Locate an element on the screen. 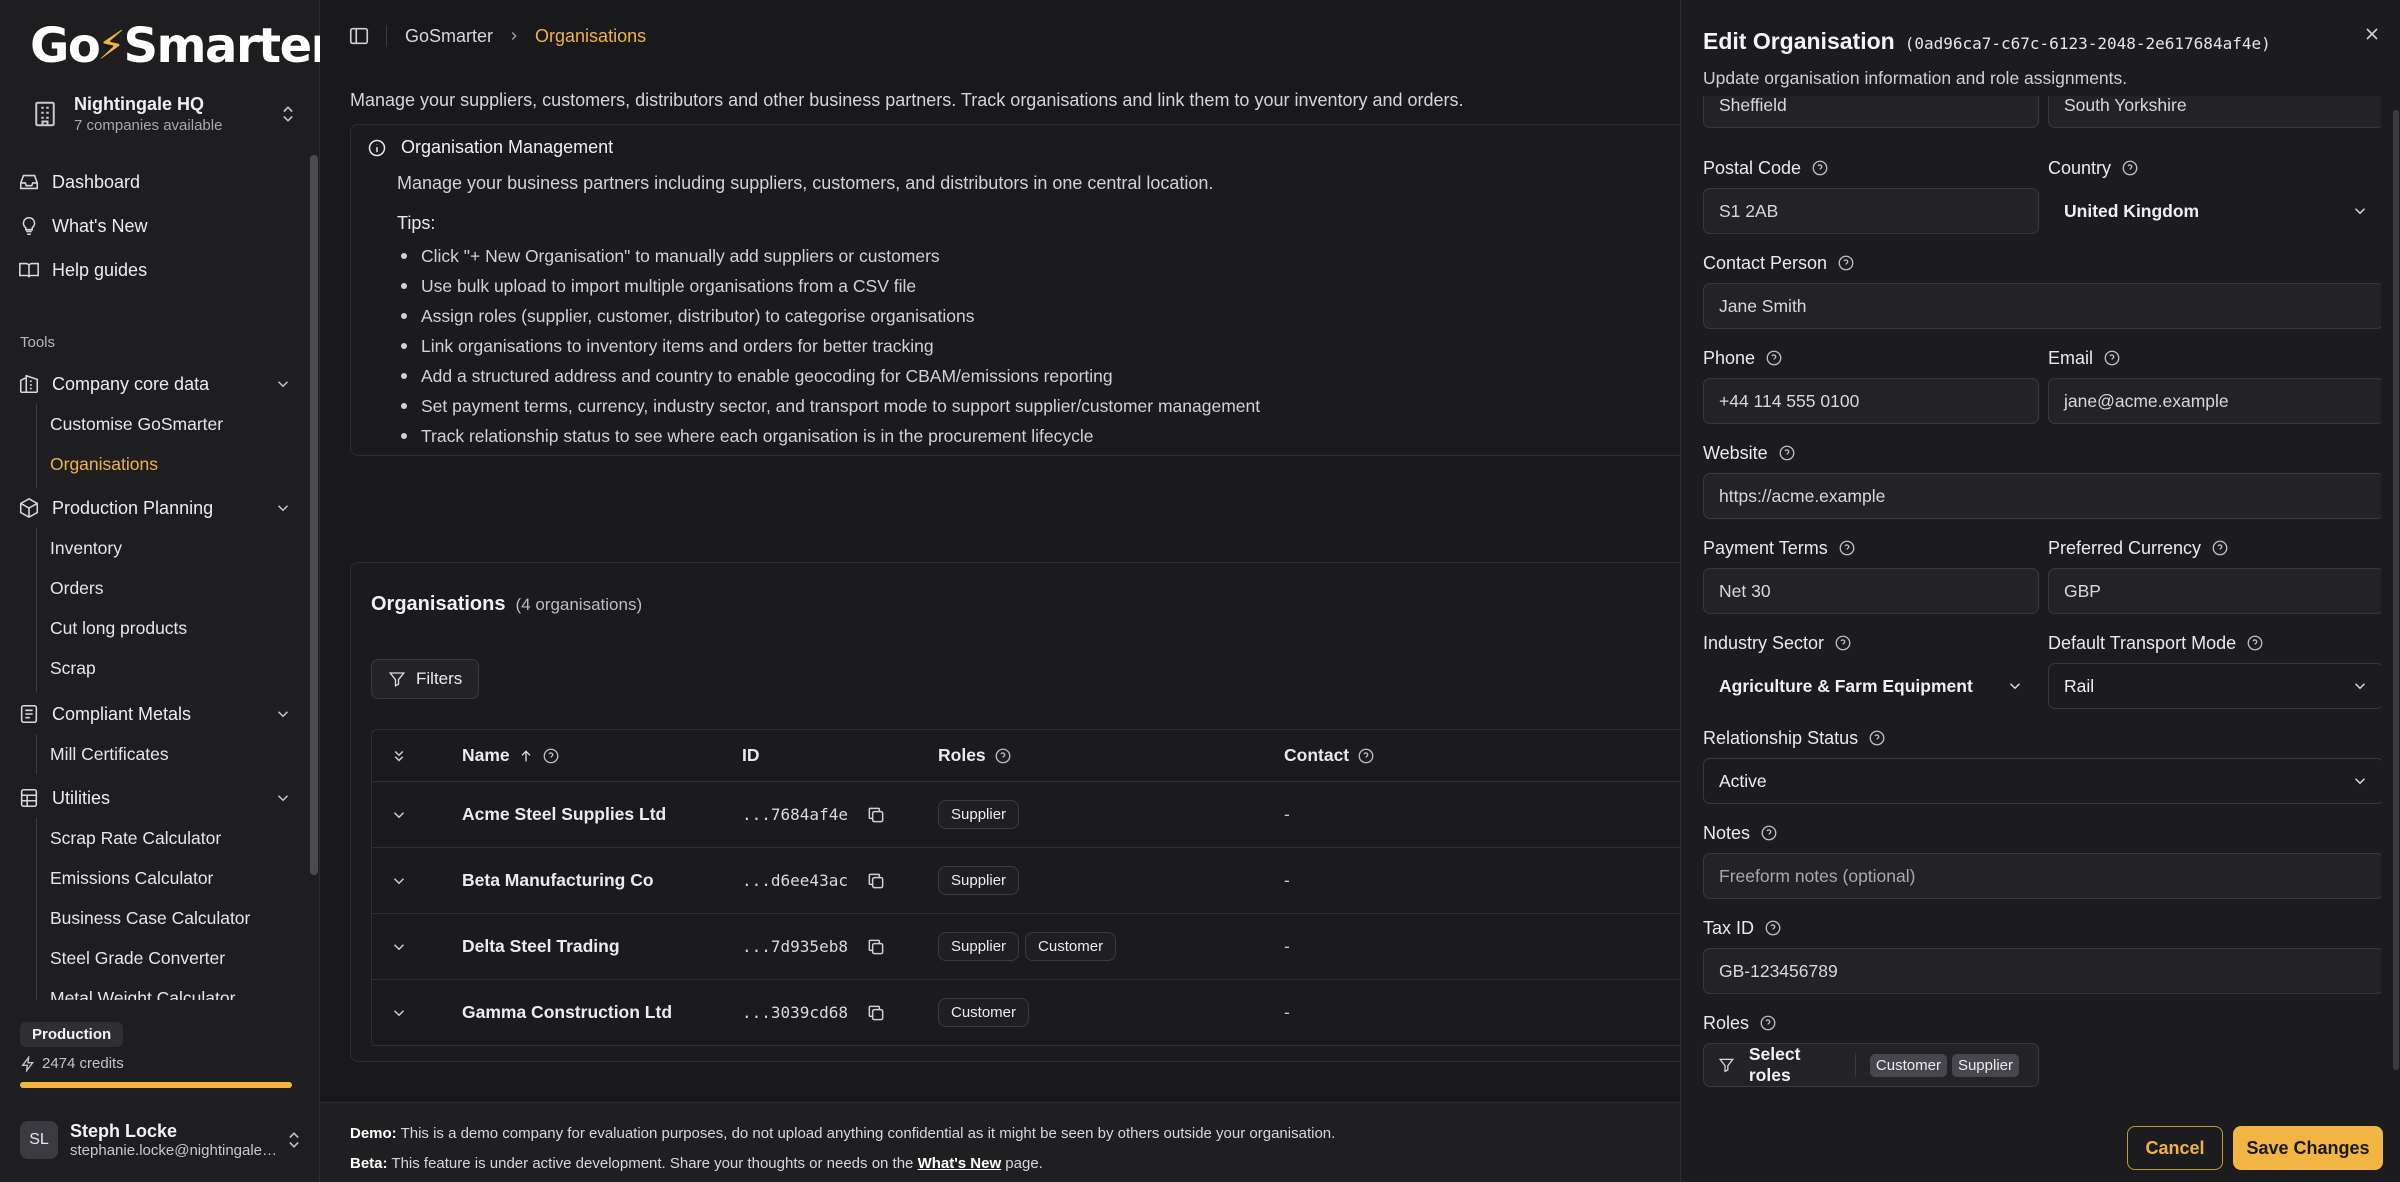 The height and width of the screenshot is (1182, 2400). sidebar-item-steel-grade: Steel Grade Converter is located at coordinates (137, 958).